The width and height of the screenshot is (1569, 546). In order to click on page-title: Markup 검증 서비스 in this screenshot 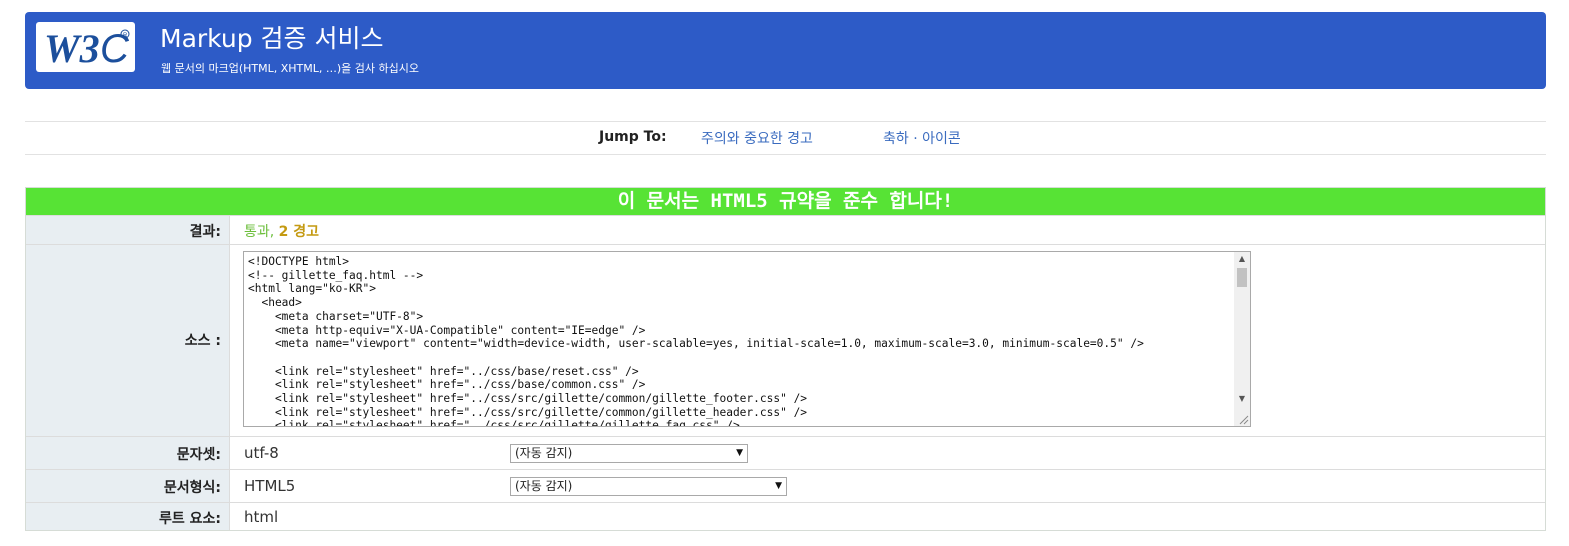, I will do `click(272, 38)`.